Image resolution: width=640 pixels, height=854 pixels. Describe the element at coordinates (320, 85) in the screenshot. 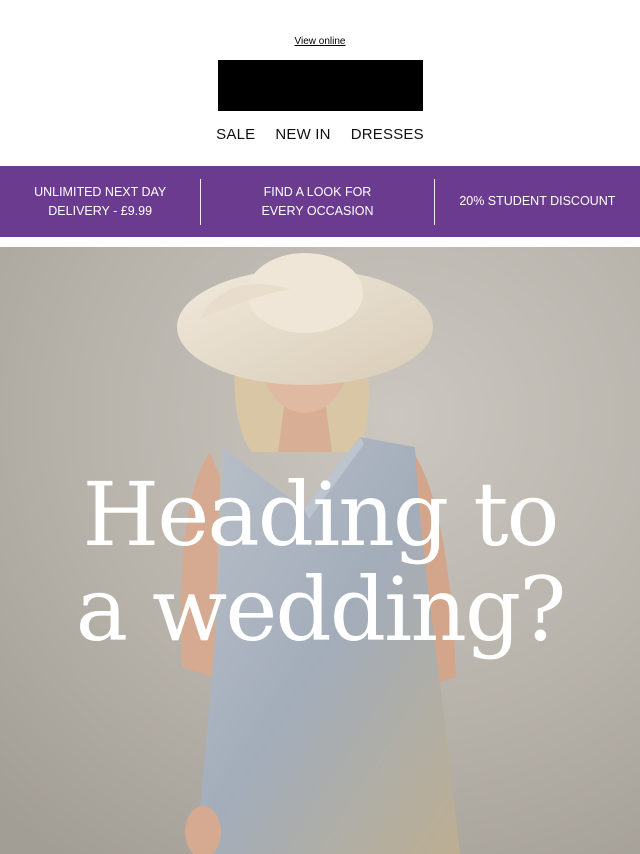

I see `brand-logo` at that location.